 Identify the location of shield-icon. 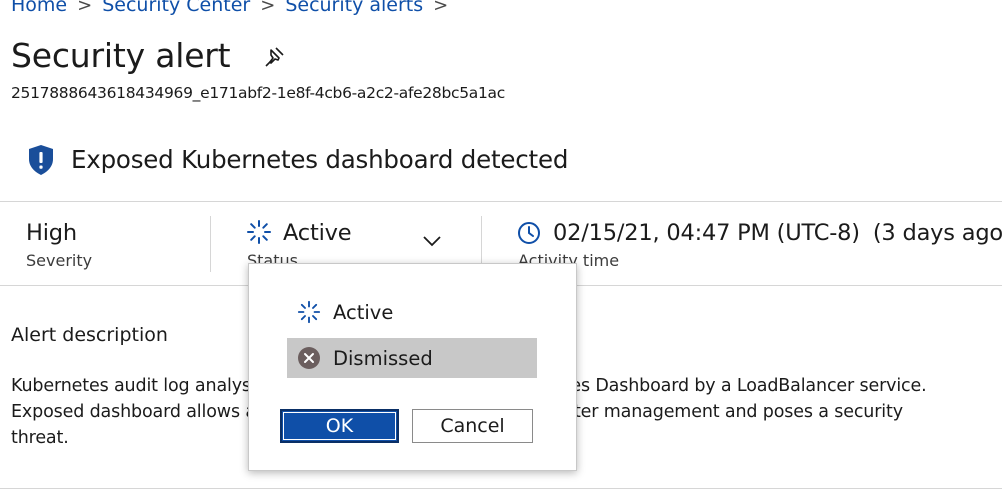
(41, 160).